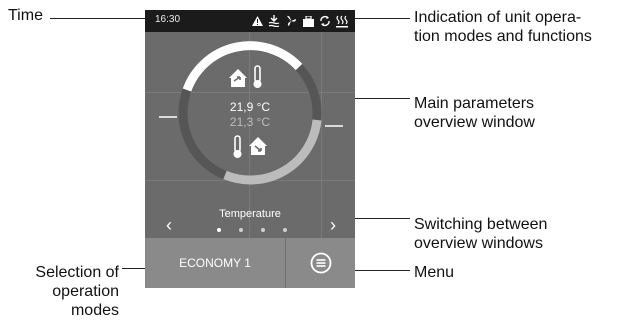  I want to click on annotation-switching-line-1: Switching between, so click(481, 224).